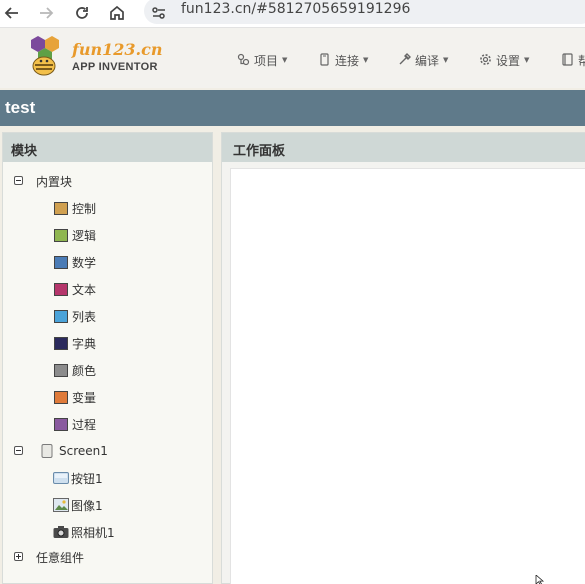 This screenshot has height=584, width=585. I want to click on menu-build: 编译 ▼, so click(422, 60).